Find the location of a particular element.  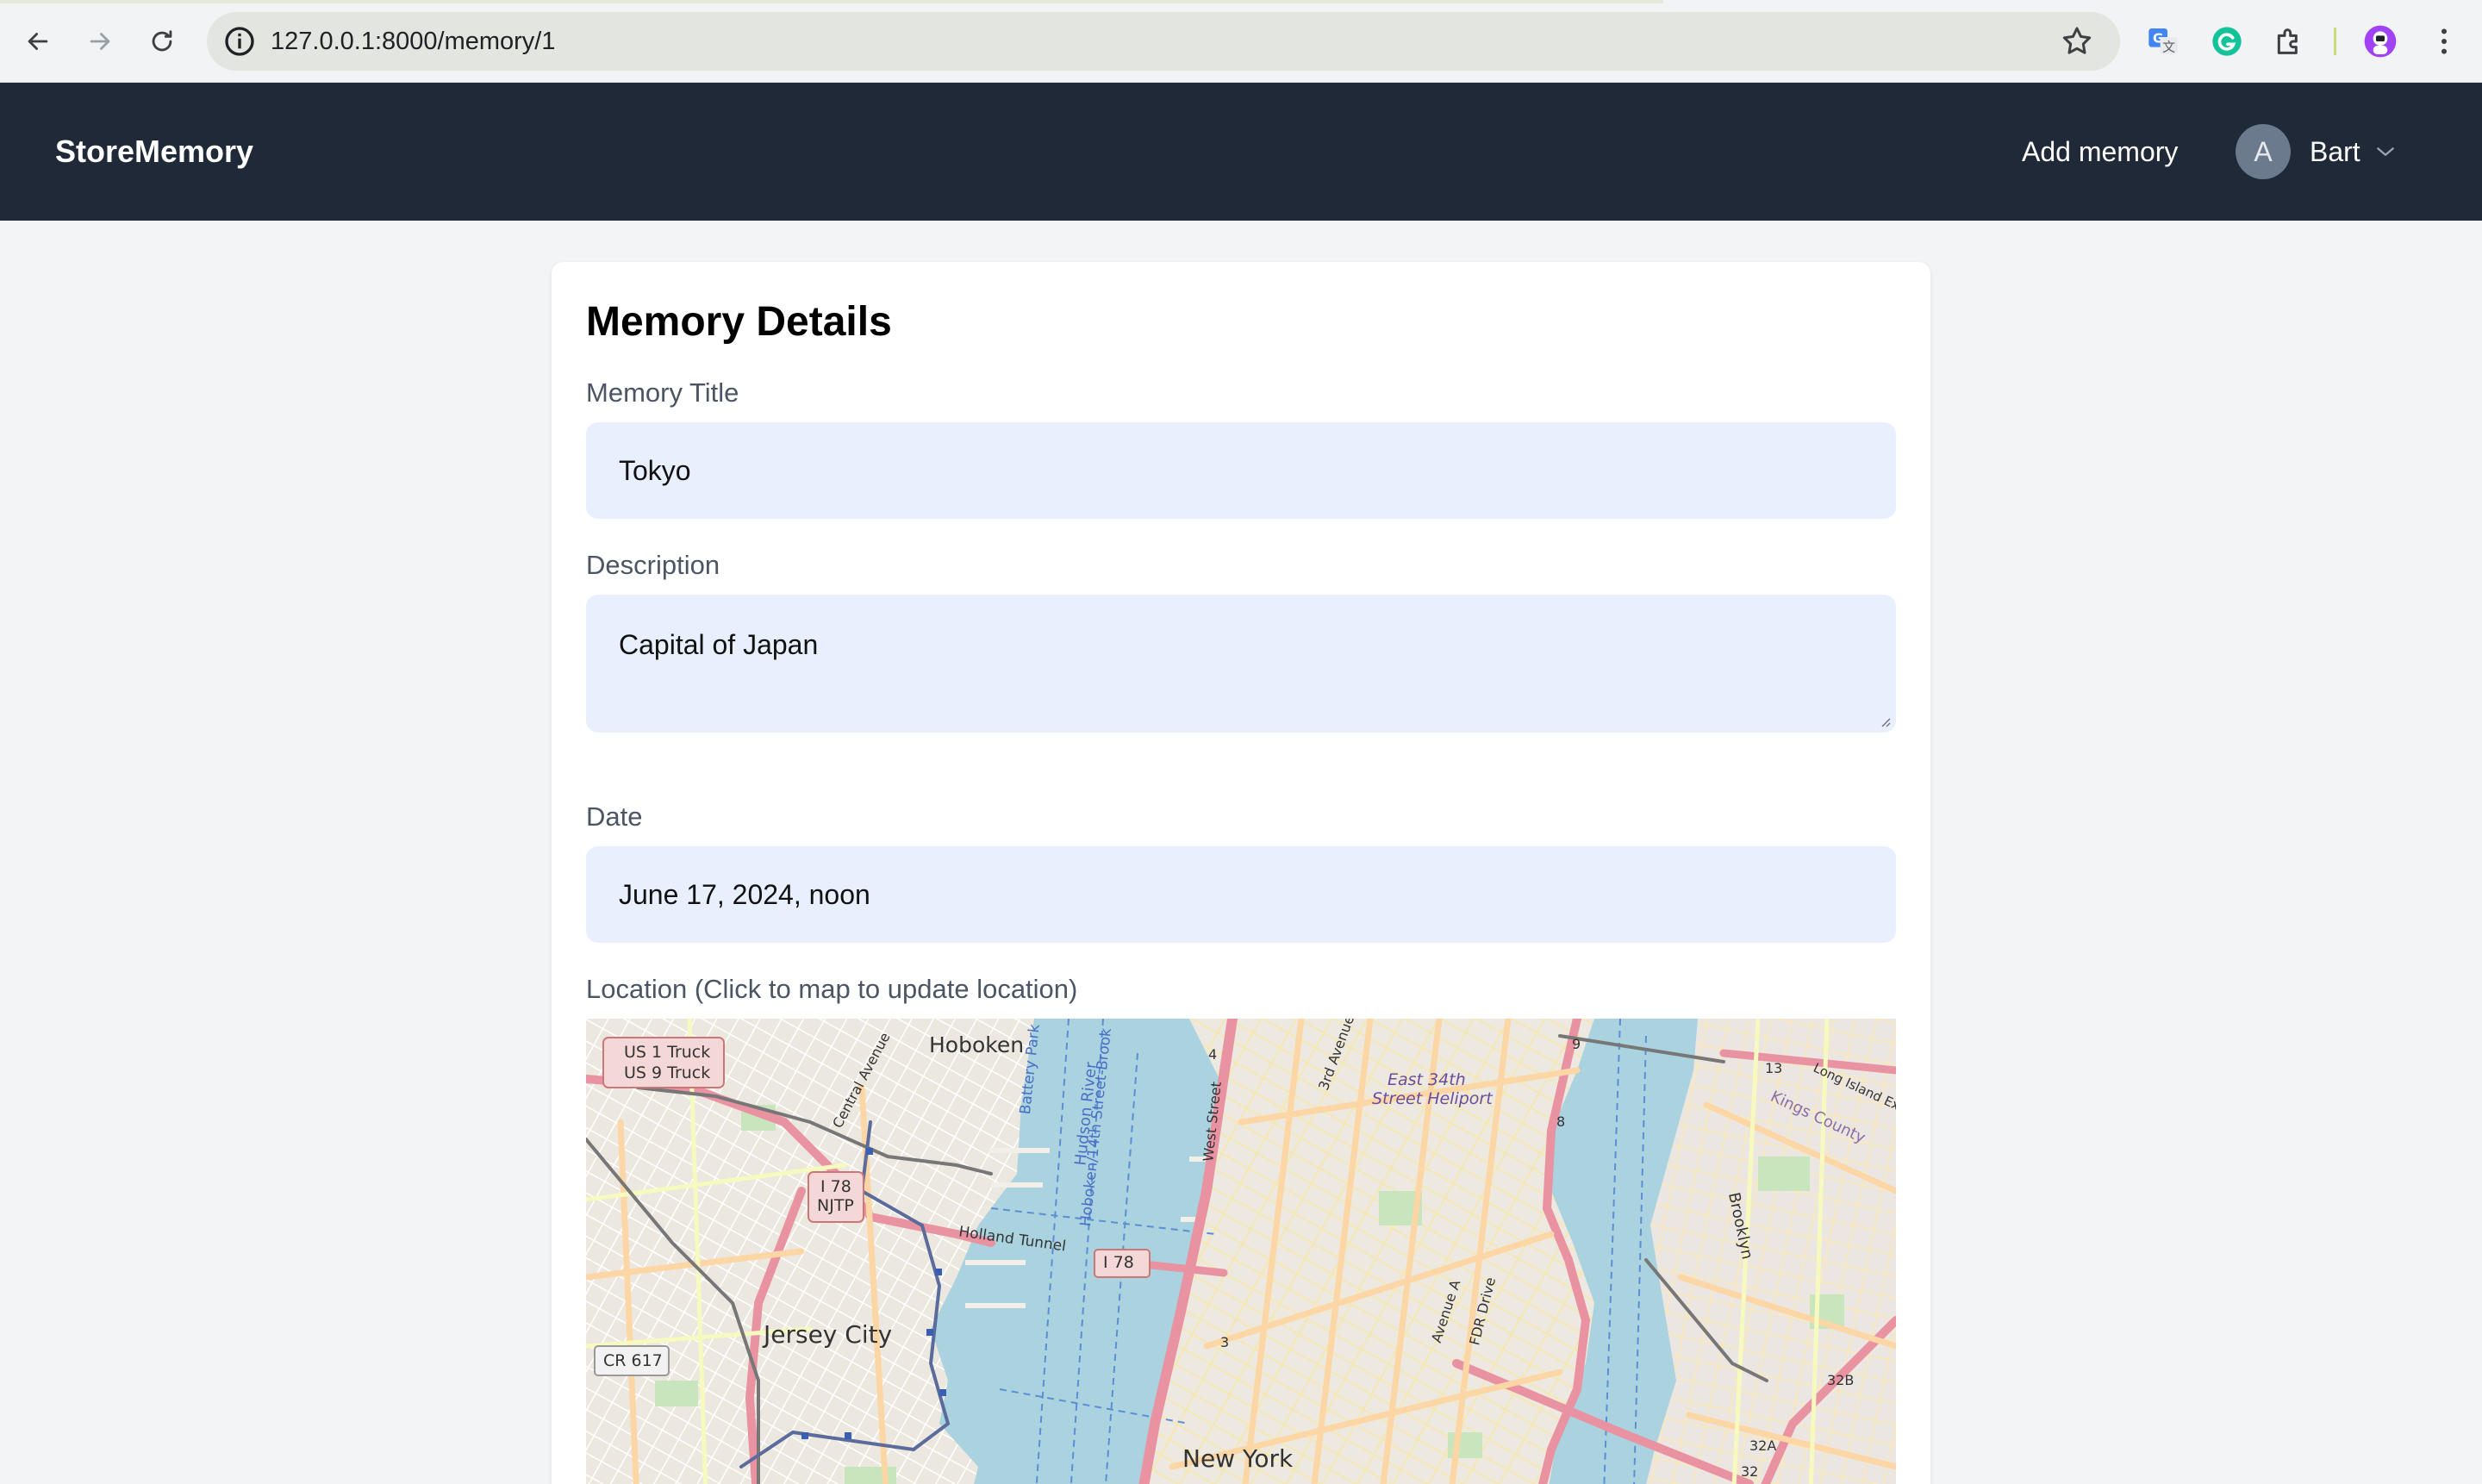

browser-menu-button is located at coordinates (2444, 41).